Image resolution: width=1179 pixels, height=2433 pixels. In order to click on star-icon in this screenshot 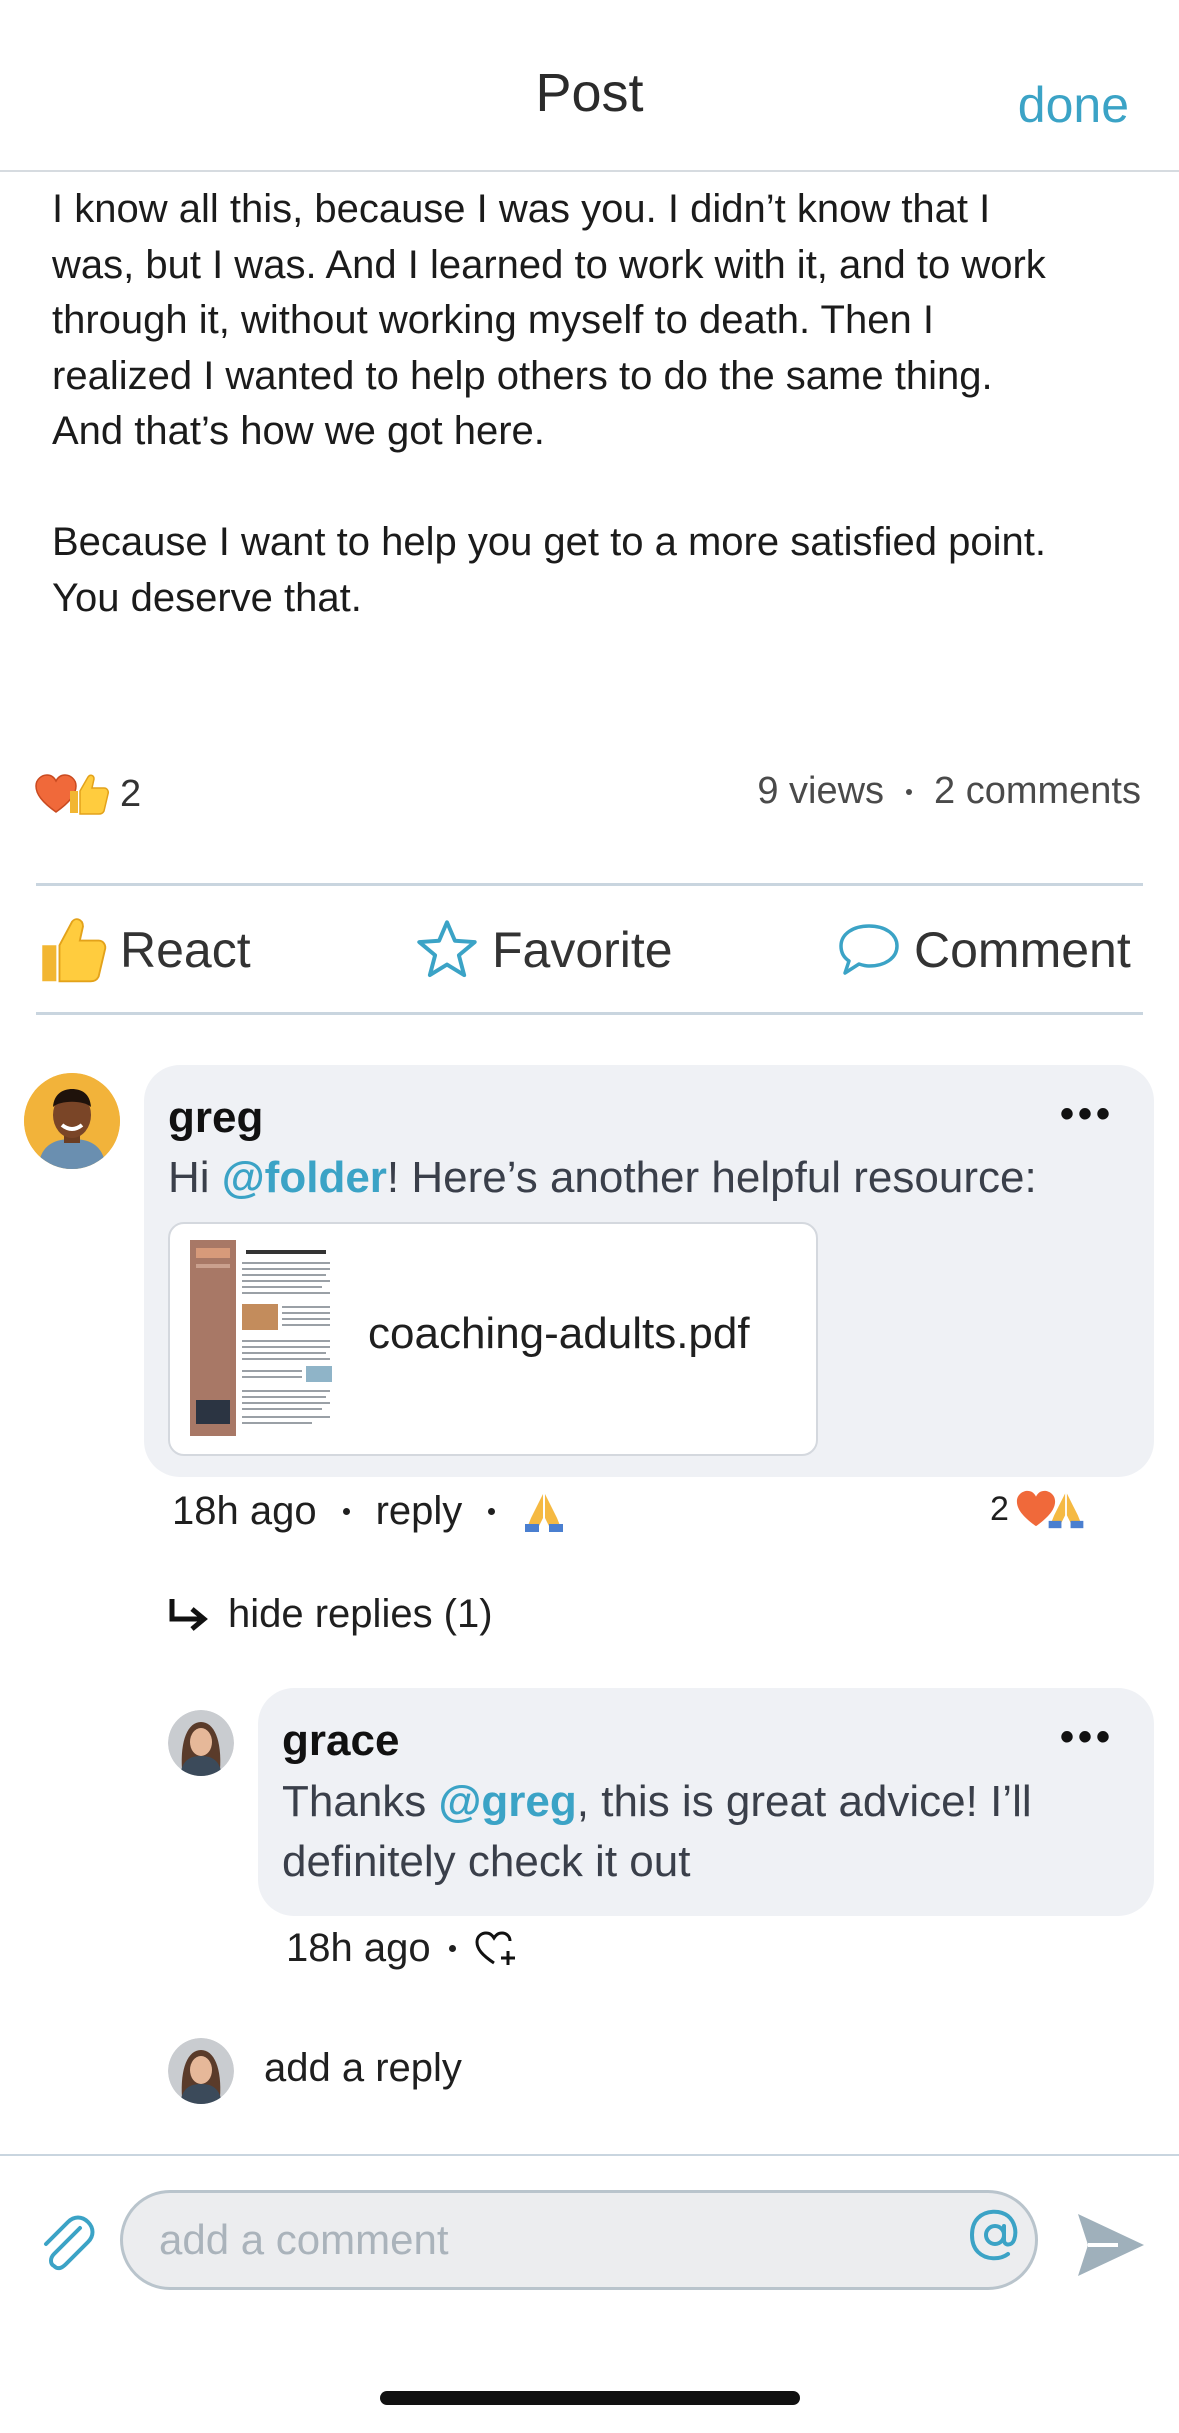, I will do `click(447, 949)`.